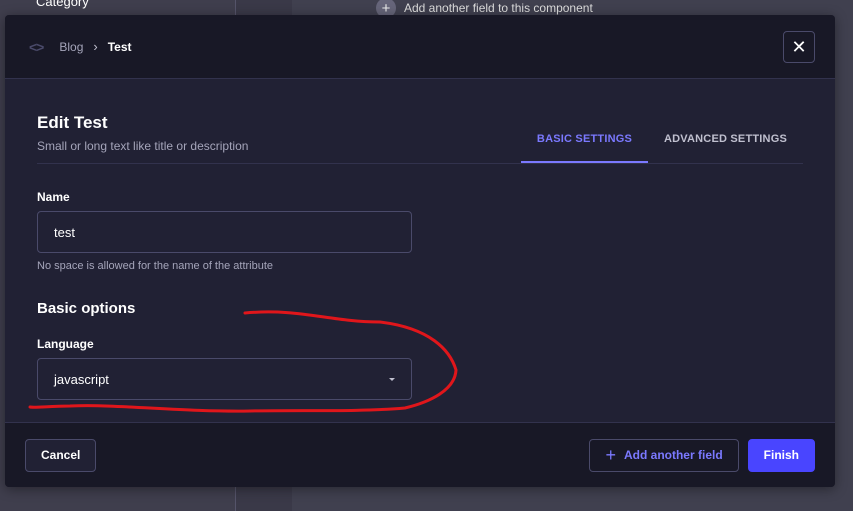 The height and width of the screenshot is (511, 853). I want to click on breadcrumb-blog: Blog, so click(71, 47).